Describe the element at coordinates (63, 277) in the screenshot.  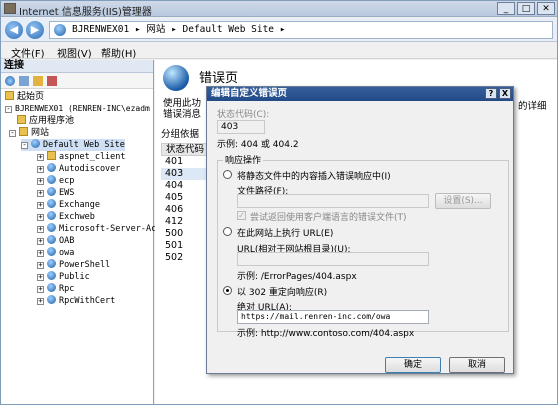
I see `tree-child: + Public` at that location.